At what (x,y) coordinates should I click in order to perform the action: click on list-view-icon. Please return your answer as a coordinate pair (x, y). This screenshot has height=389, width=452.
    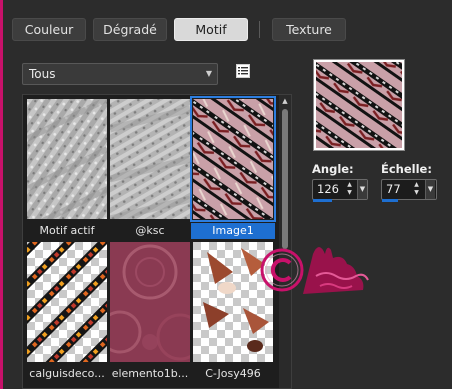
    Looking at the image, I should click on (244, 71).